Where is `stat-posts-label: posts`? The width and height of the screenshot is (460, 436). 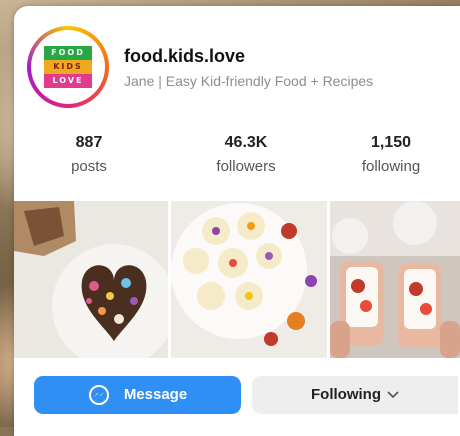 stat-posts-label: posts is located at coordinates (89, 166).